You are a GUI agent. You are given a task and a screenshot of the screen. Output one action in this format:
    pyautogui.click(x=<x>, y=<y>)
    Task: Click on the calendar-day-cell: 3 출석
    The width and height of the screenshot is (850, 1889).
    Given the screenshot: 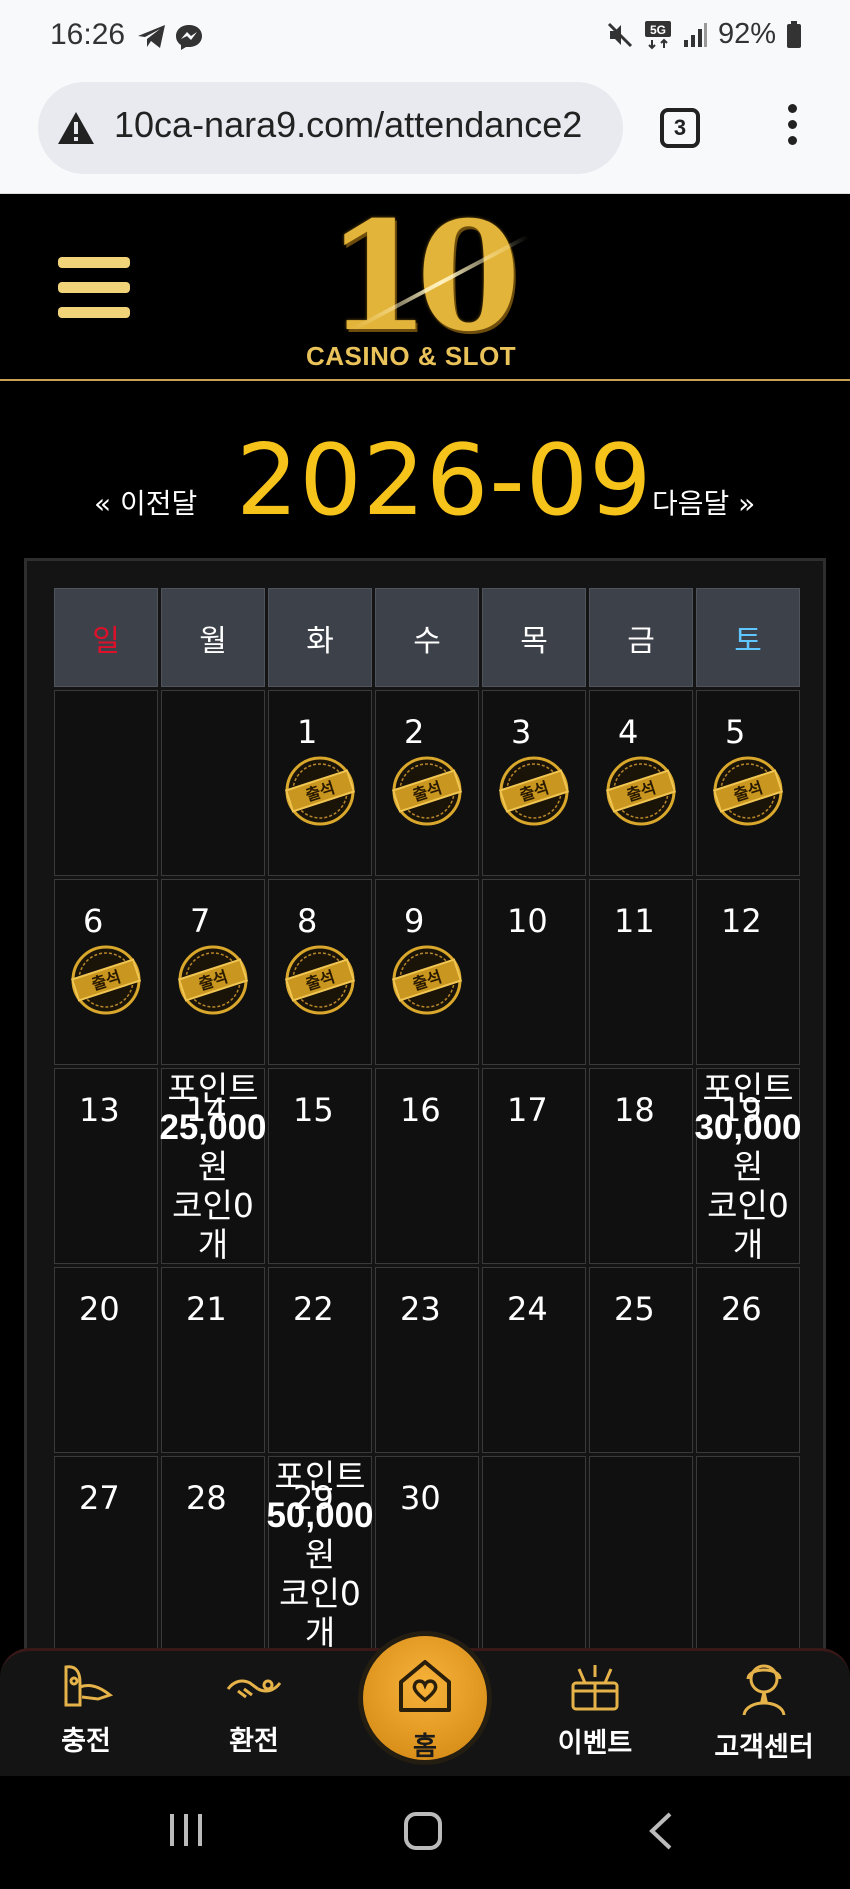 What is the action you would take?
    pyautogui.click(x=534, y=783)
    